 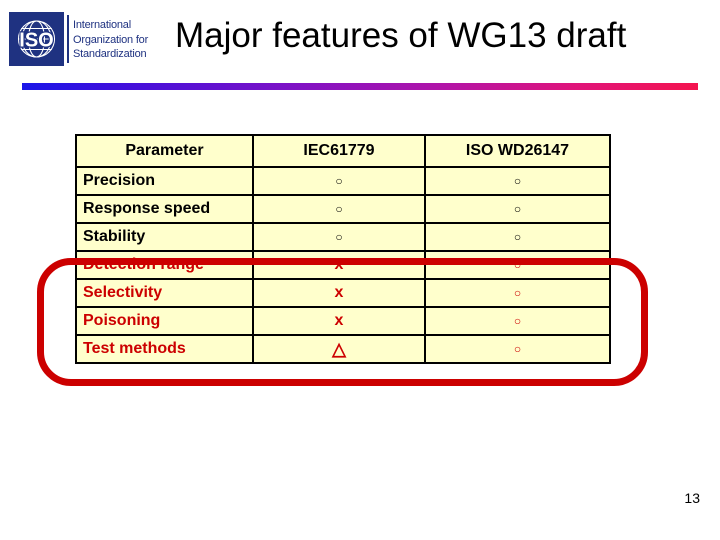 I want to click on column-header-iso-wd26147: ISO WD26147, so click(x=517, y=151).